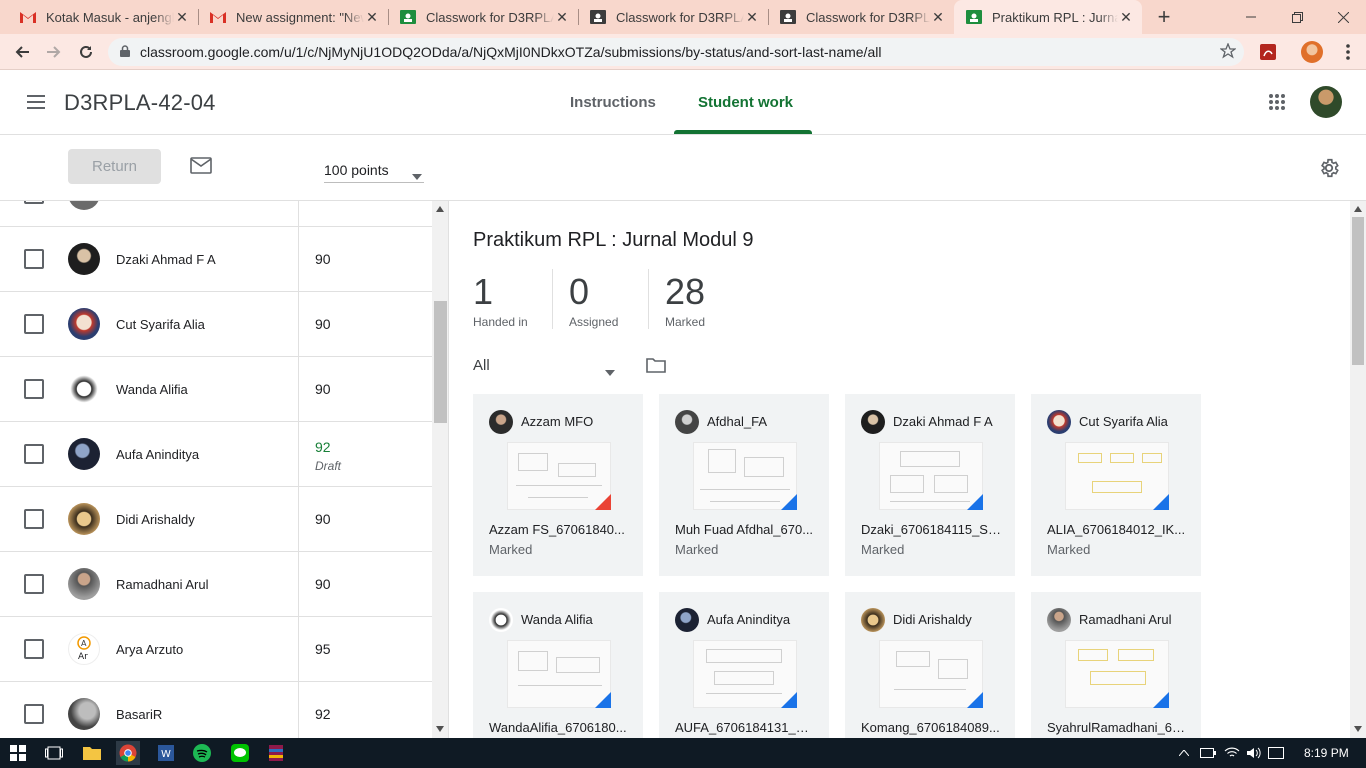 The image size is (1366, 768). I want to click on google-apps-icon, so click(1277, 104).